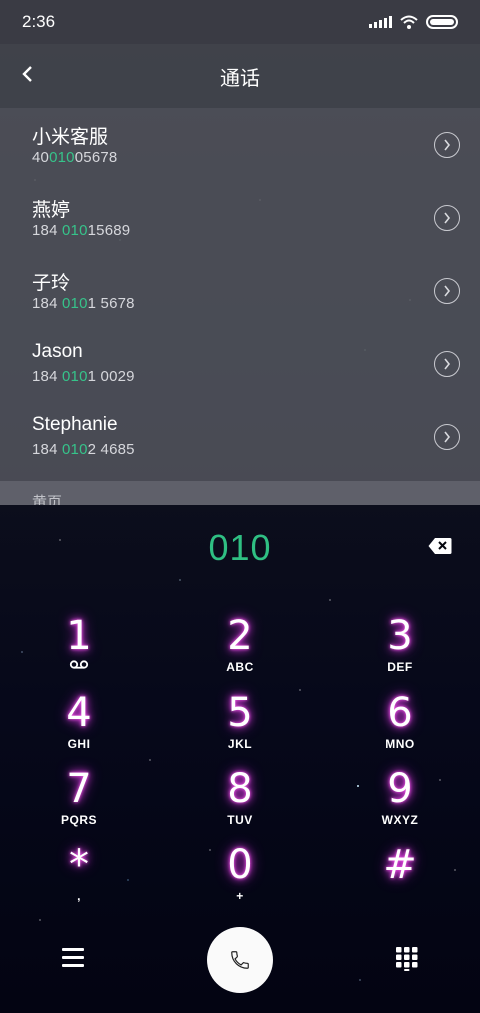 This screenshot has height=1013, width=480. I want to click on key-digit: #, so click(400, 865).